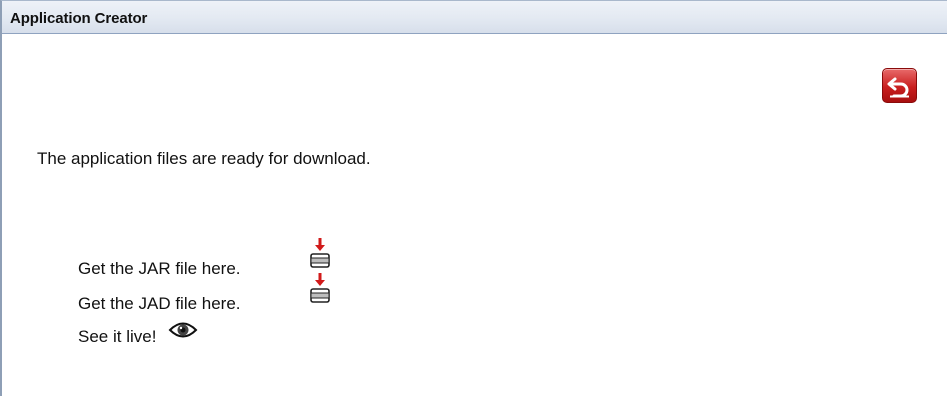  Describe the element at coordinates (79, 18) in the screenshot. I see `panel-title: Application Creator` at that location.